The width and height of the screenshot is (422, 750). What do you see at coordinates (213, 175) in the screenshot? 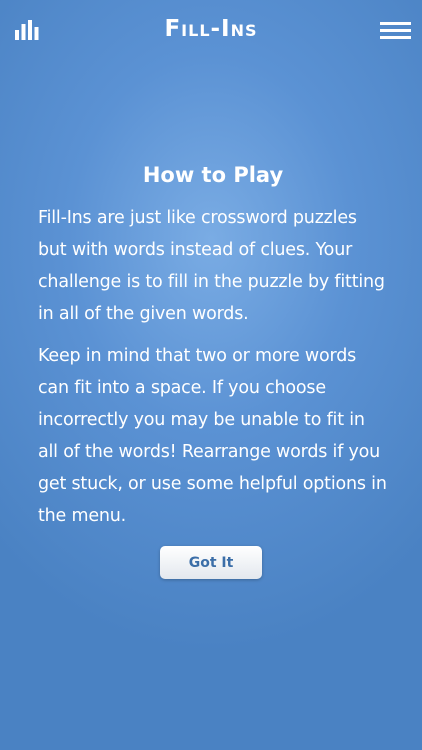
I see `dialog-title: How to Play` at bounding box center [213, 175].